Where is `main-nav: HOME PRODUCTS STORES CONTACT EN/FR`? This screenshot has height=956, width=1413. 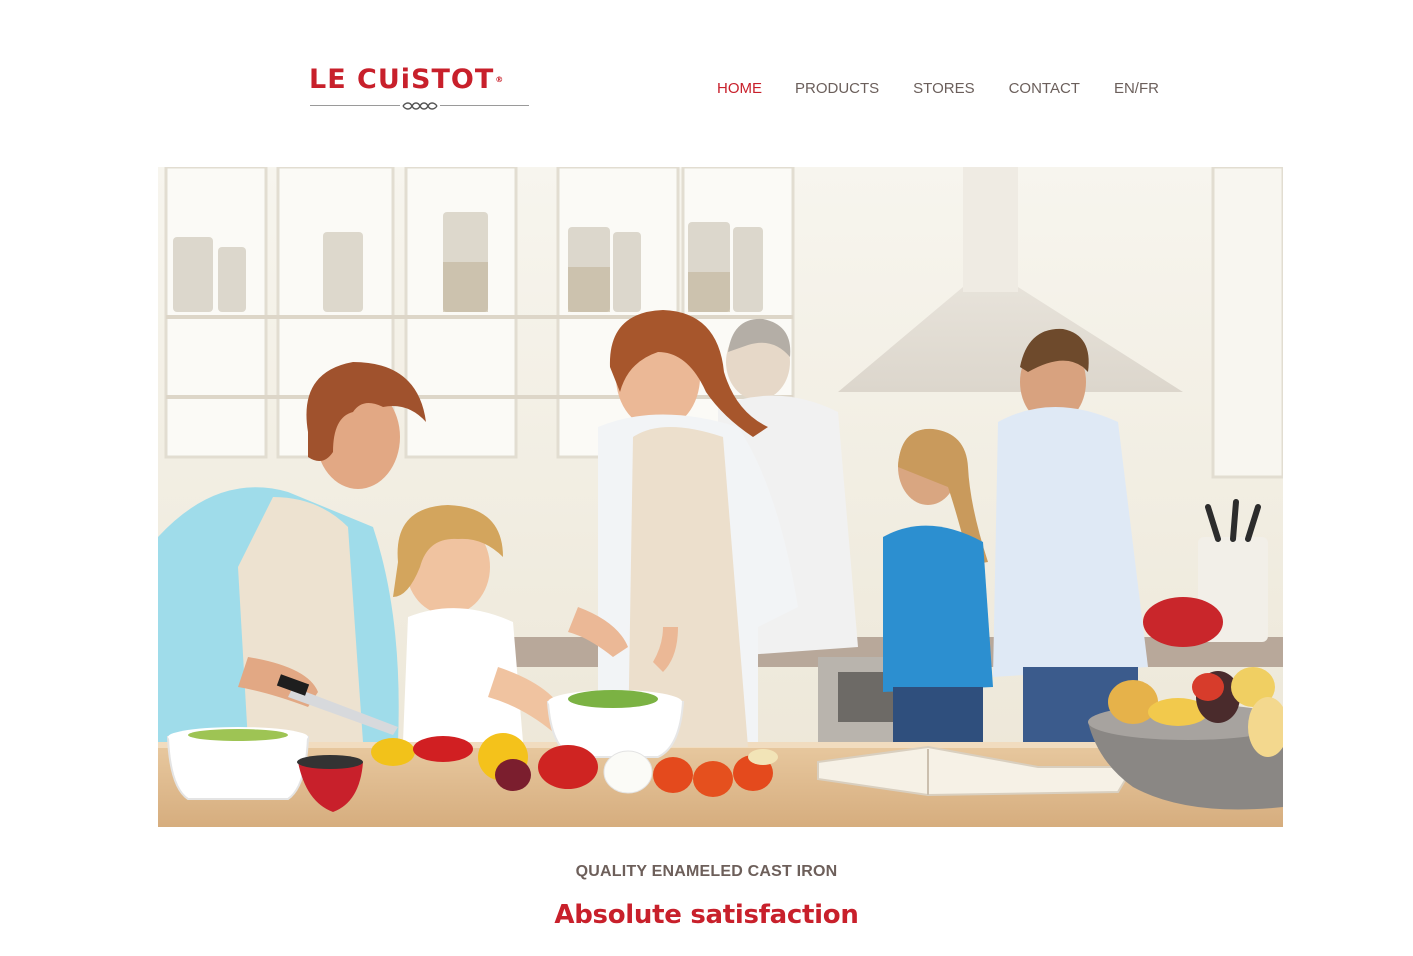 main-nav: HOME PRODUCTS STORES CONTACT EN/FR is located at coordinates (938, 89).